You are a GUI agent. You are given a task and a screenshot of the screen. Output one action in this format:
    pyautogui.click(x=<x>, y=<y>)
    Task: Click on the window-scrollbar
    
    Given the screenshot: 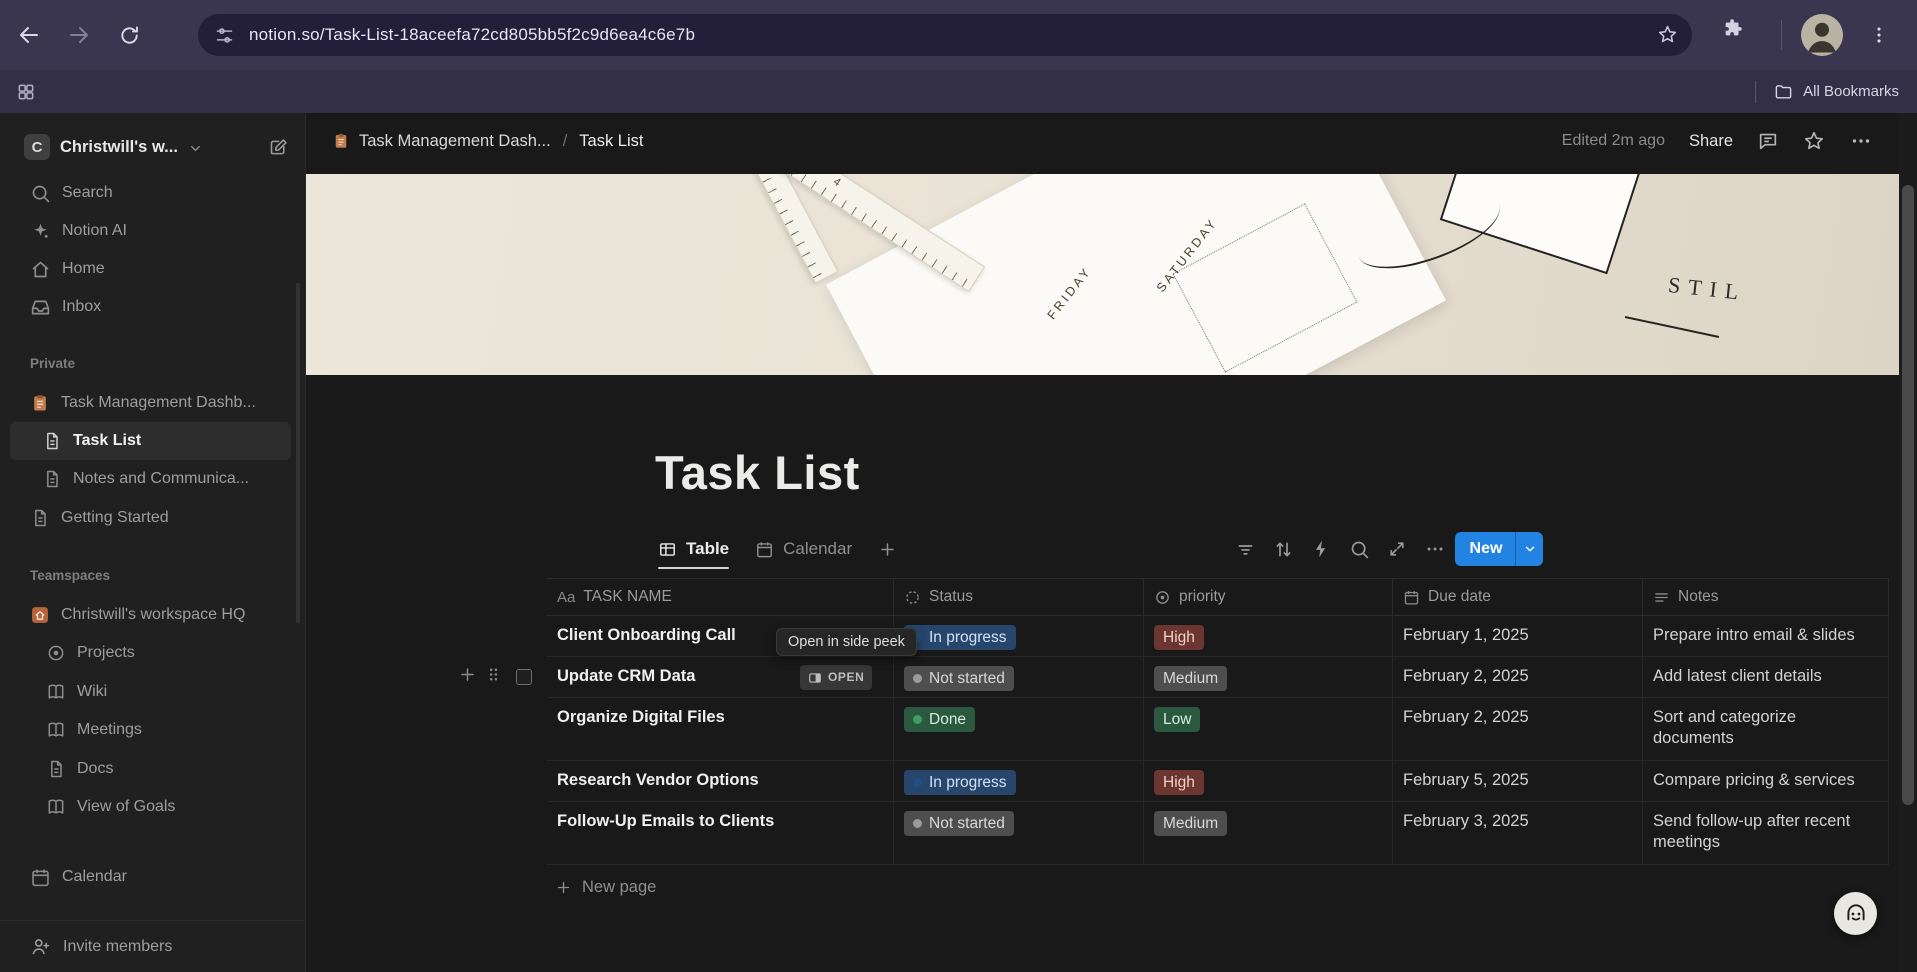 What is the action you would take?
    pyautogui.click(x=1908, y=542)
    